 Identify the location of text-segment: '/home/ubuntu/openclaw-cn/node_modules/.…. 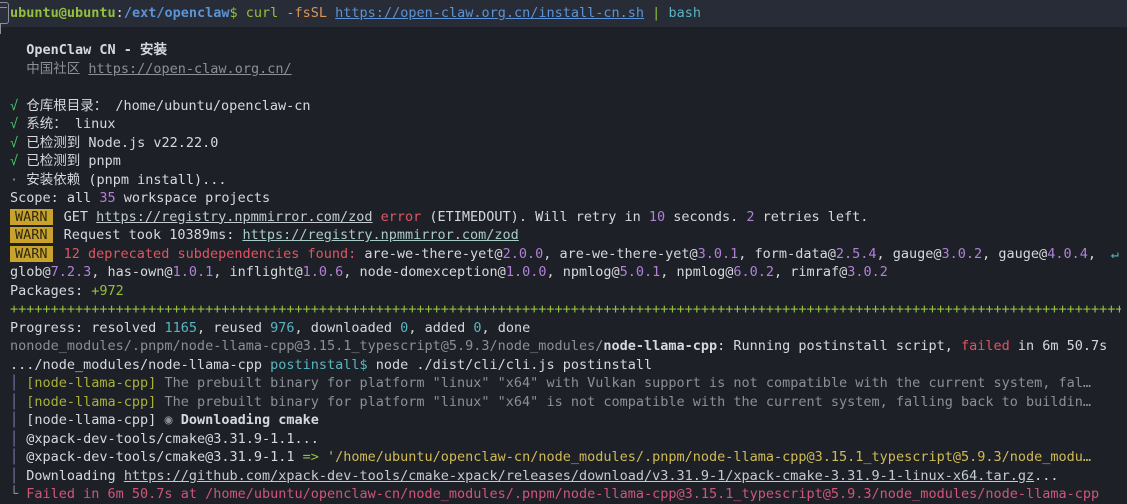
(709, 457).